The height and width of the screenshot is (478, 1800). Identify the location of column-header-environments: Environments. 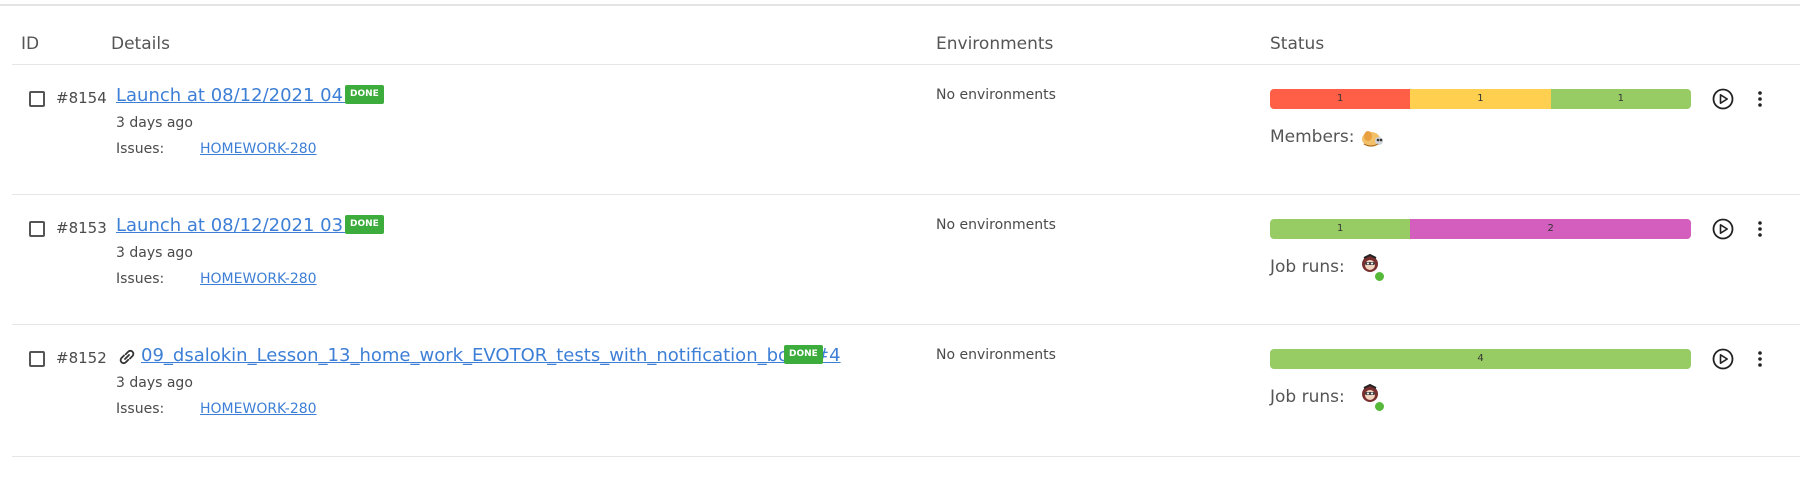
(995, 44).